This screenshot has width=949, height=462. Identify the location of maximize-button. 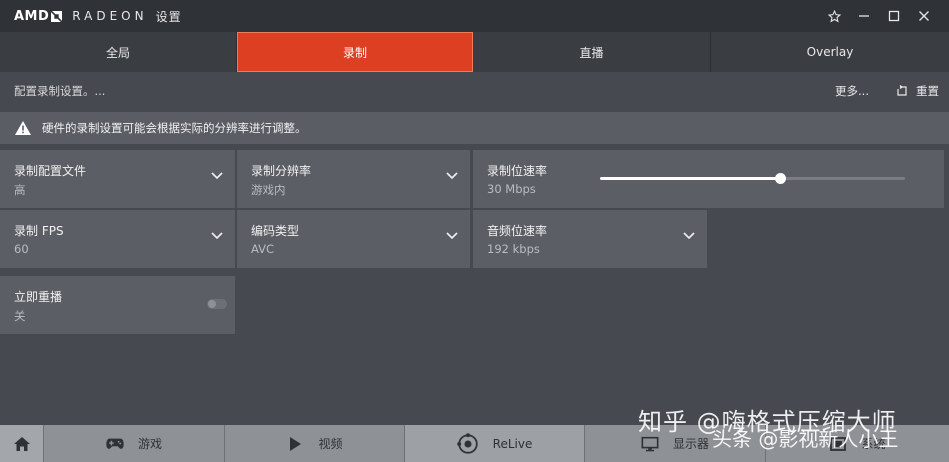
(894, 16).